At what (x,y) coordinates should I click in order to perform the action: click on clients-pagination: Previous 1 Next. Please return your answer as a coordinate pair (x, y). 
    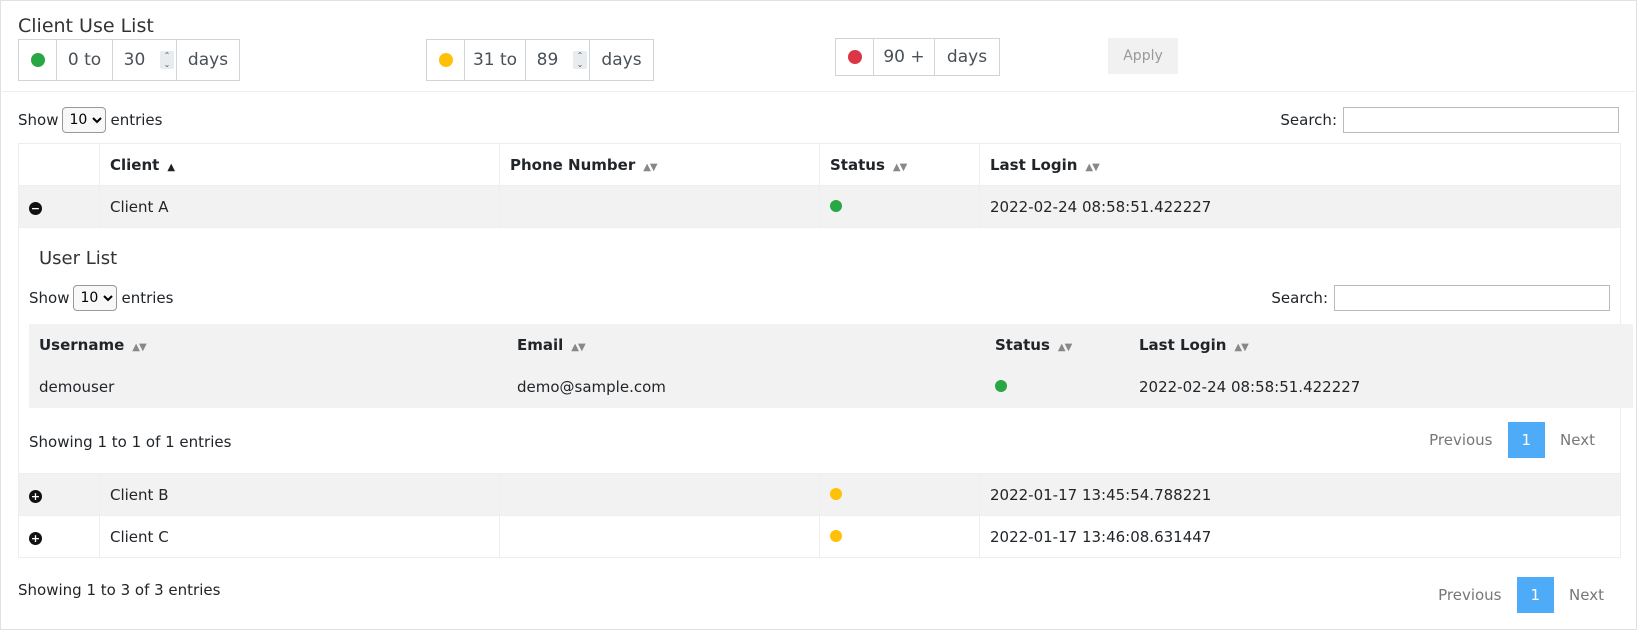
    Looking at the image, I should click on (1521, 595).